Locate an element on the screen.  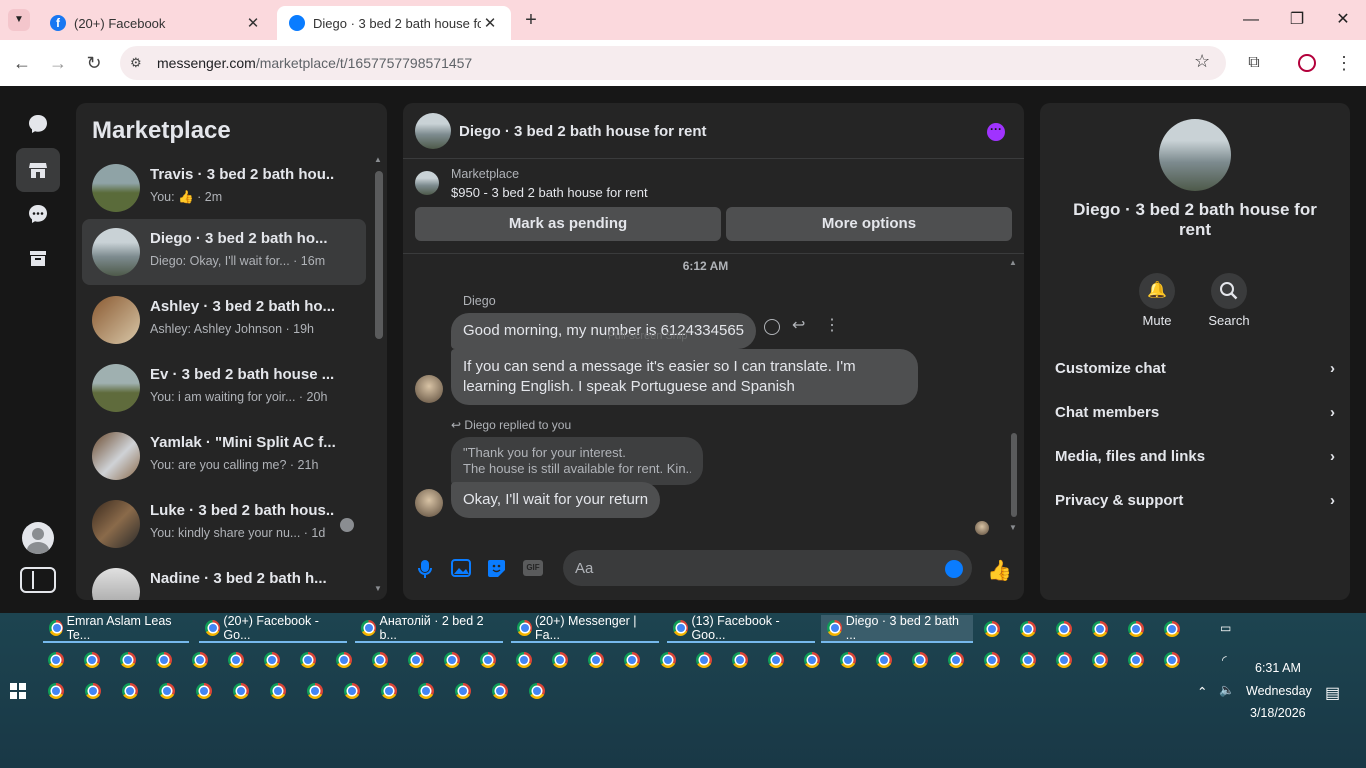
microphone-icon is located at coordinates (425, 571).